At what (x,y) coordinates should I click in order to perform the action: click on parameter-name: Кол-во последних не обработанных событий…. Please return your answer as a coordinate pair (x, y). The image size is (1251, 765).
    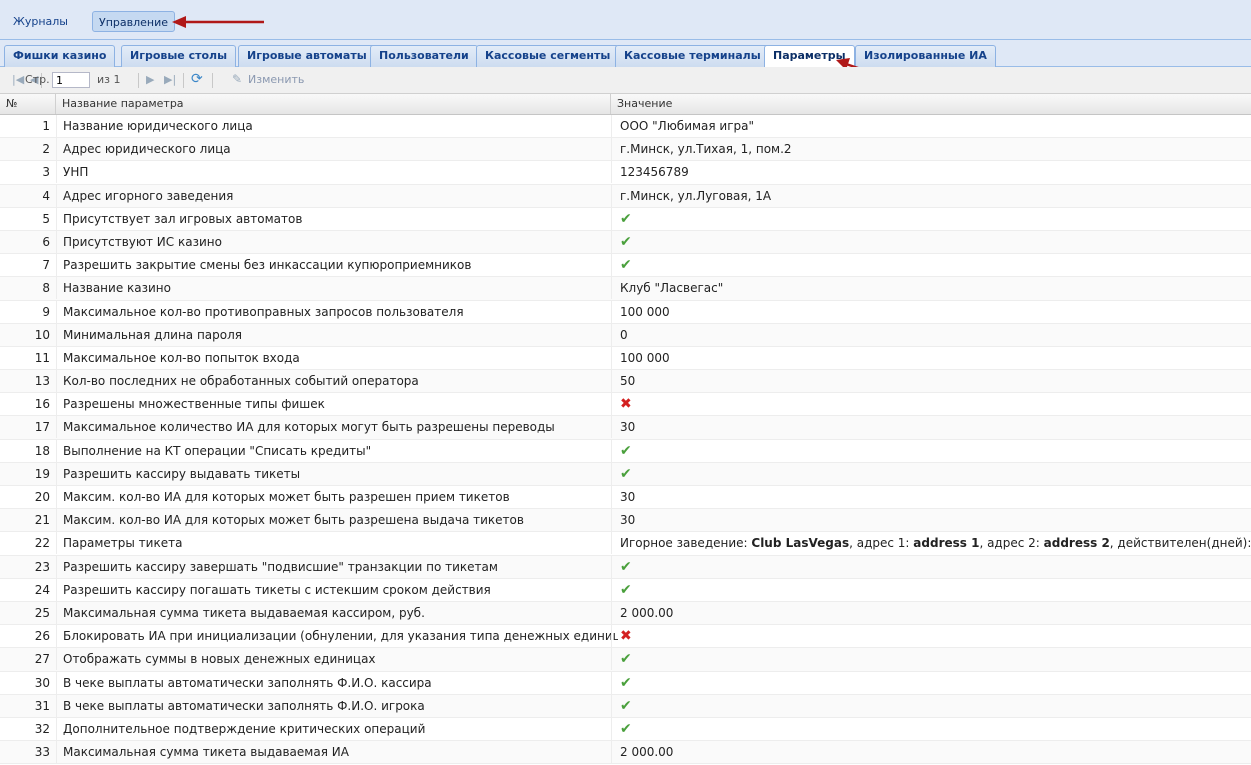
    Looking at the image, I should click on (337, 381).